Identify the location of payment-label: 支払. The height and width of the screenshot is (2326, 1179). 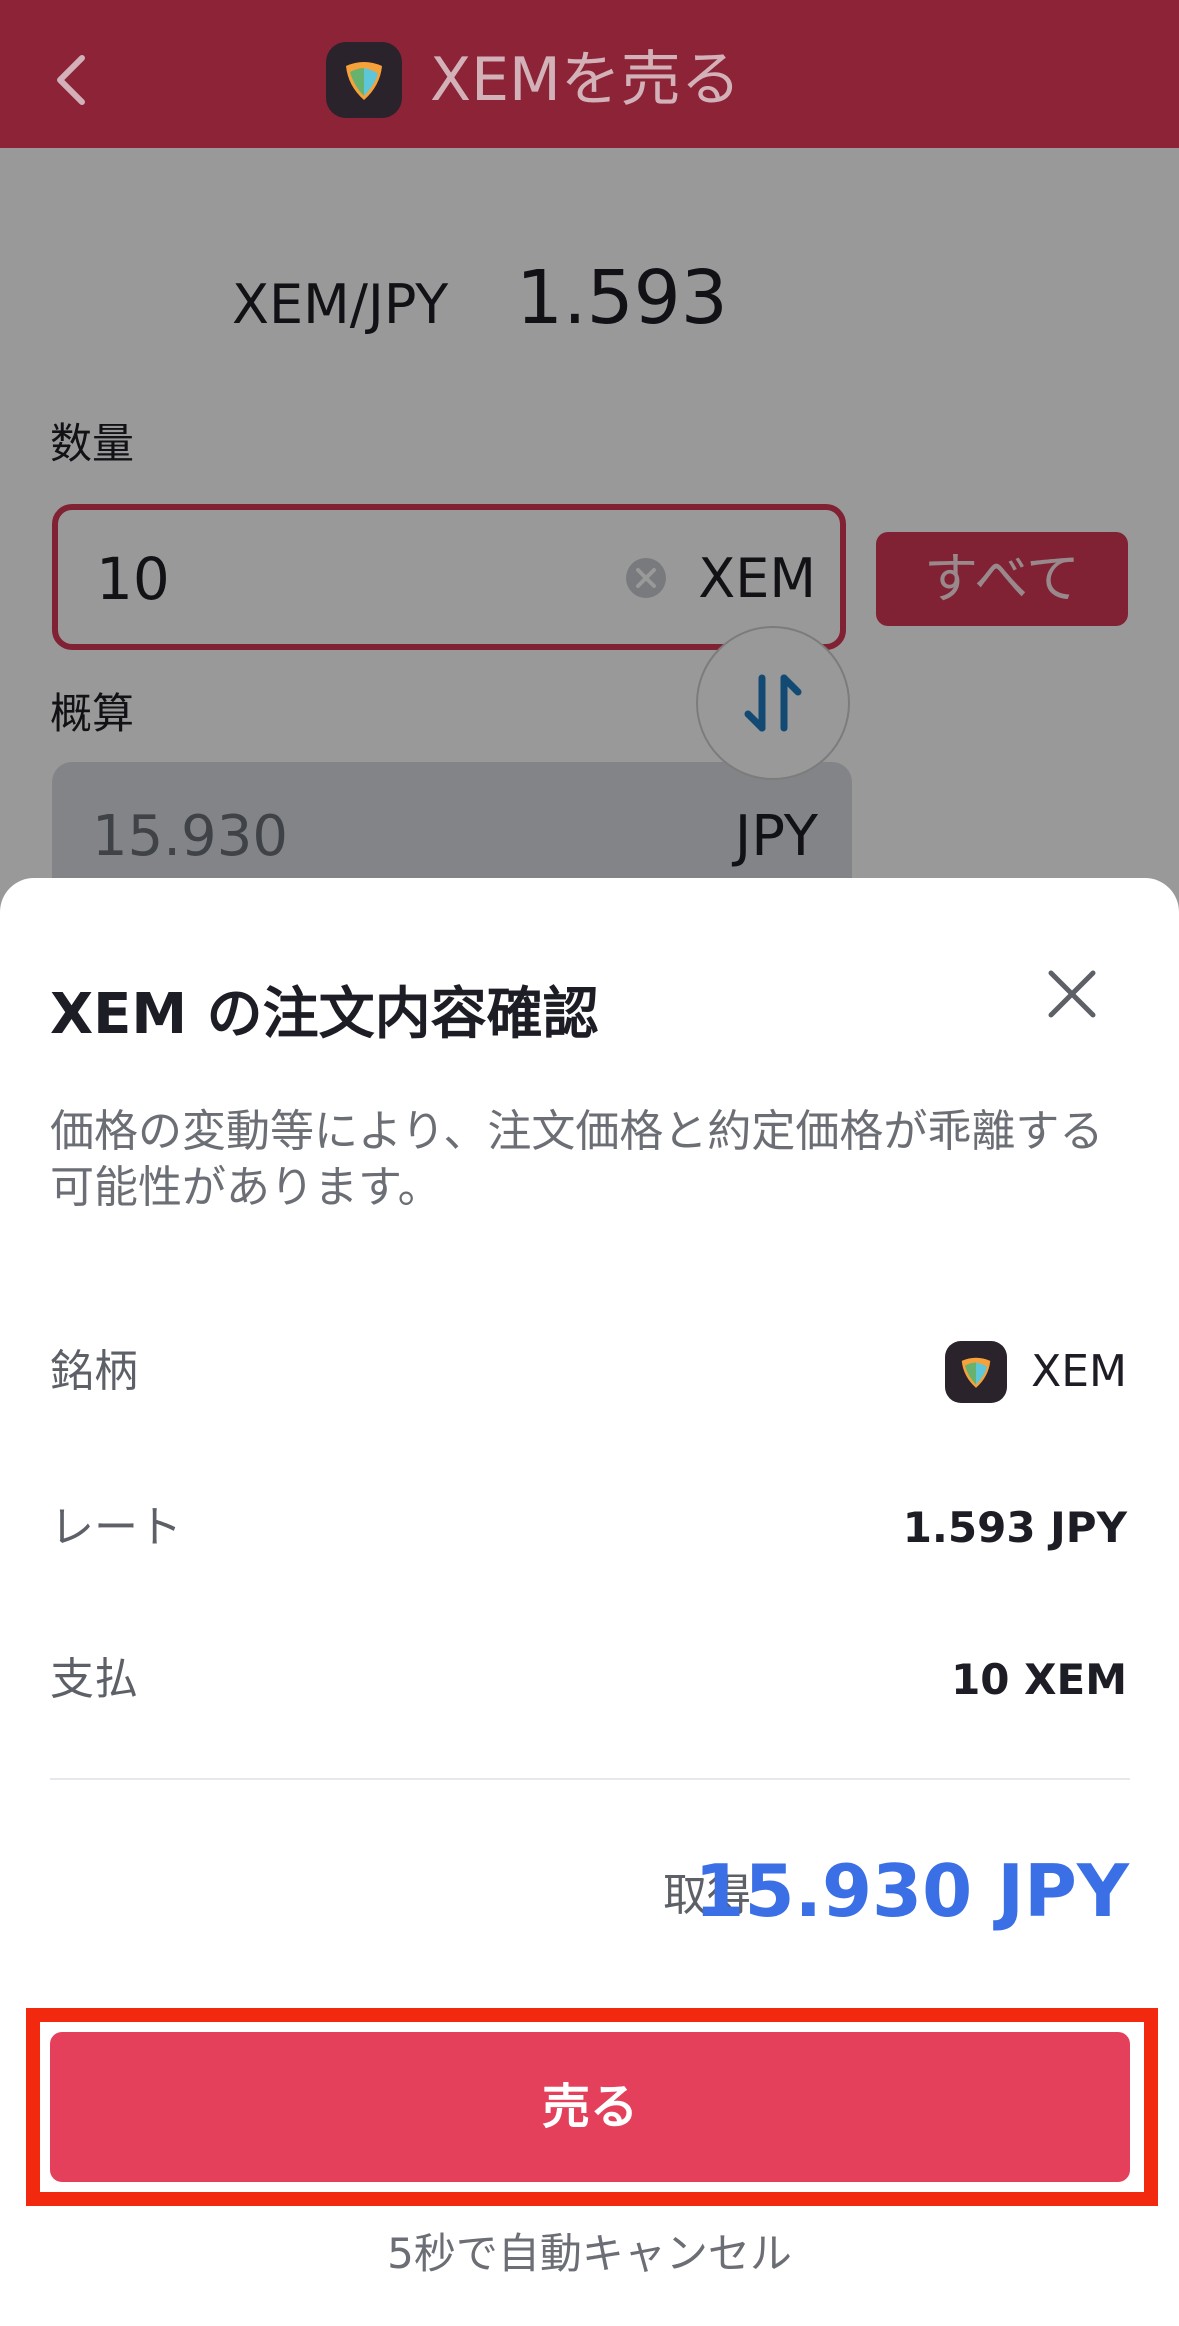
(94, 1679).